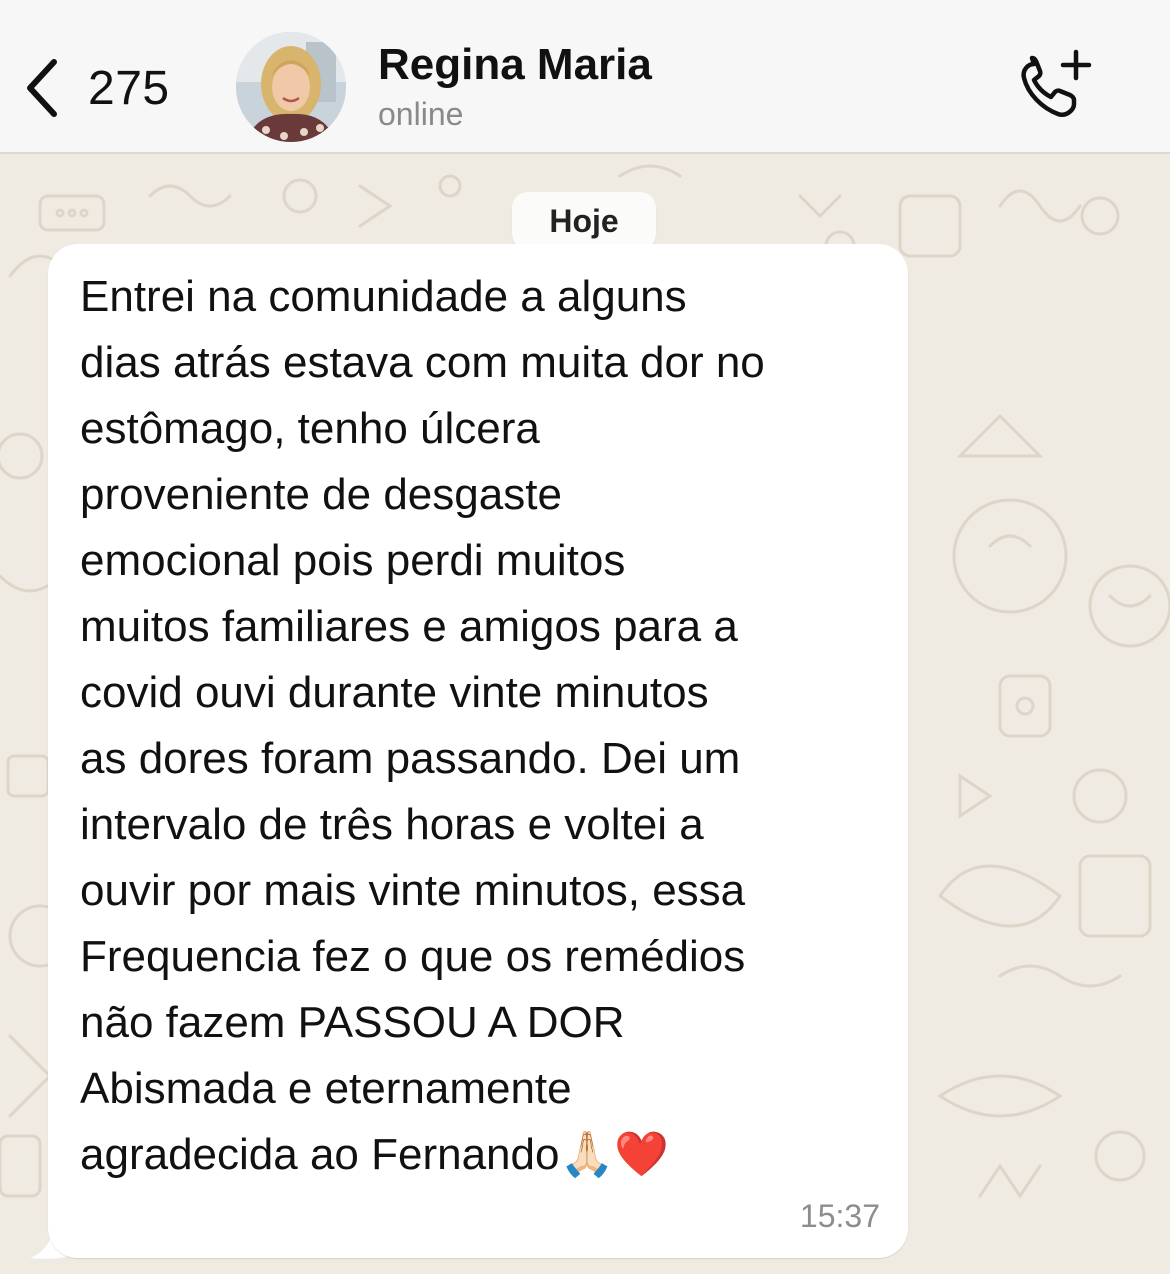  What do you see at coordinates (515, 65) in the screenshot?
I see `contact-name: Regina Maria` at bounding box center [515, 65].